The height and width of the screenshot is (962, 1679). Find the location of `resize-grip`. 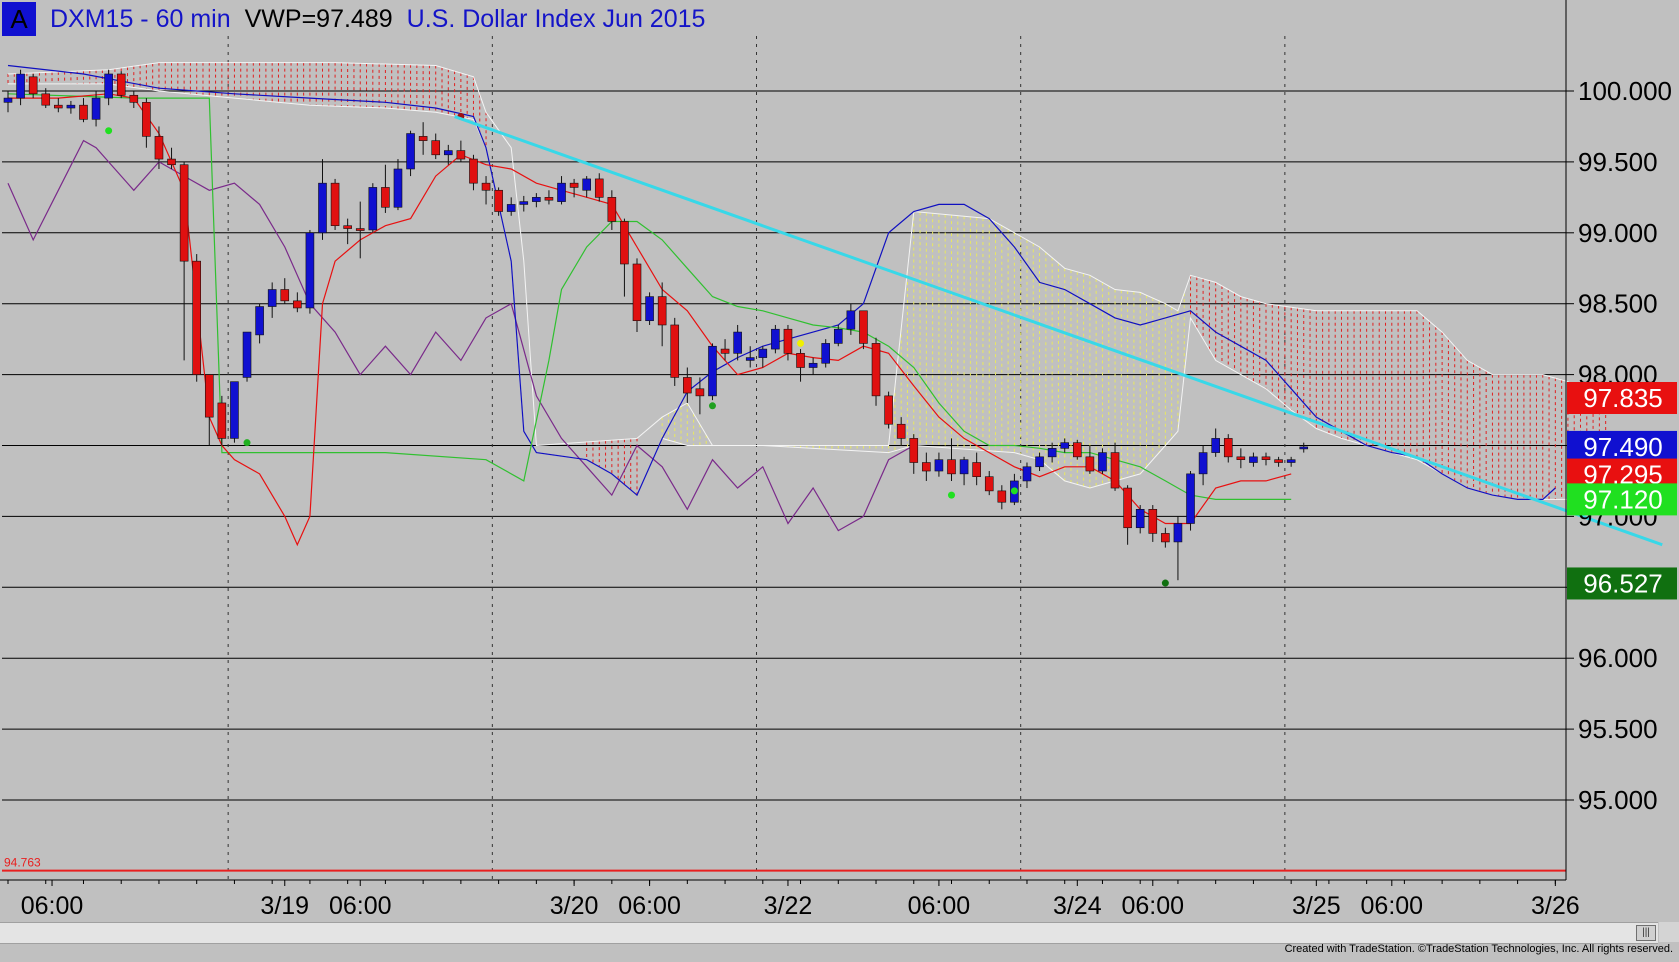

resize-grip is located at coordinates (1669, 932).